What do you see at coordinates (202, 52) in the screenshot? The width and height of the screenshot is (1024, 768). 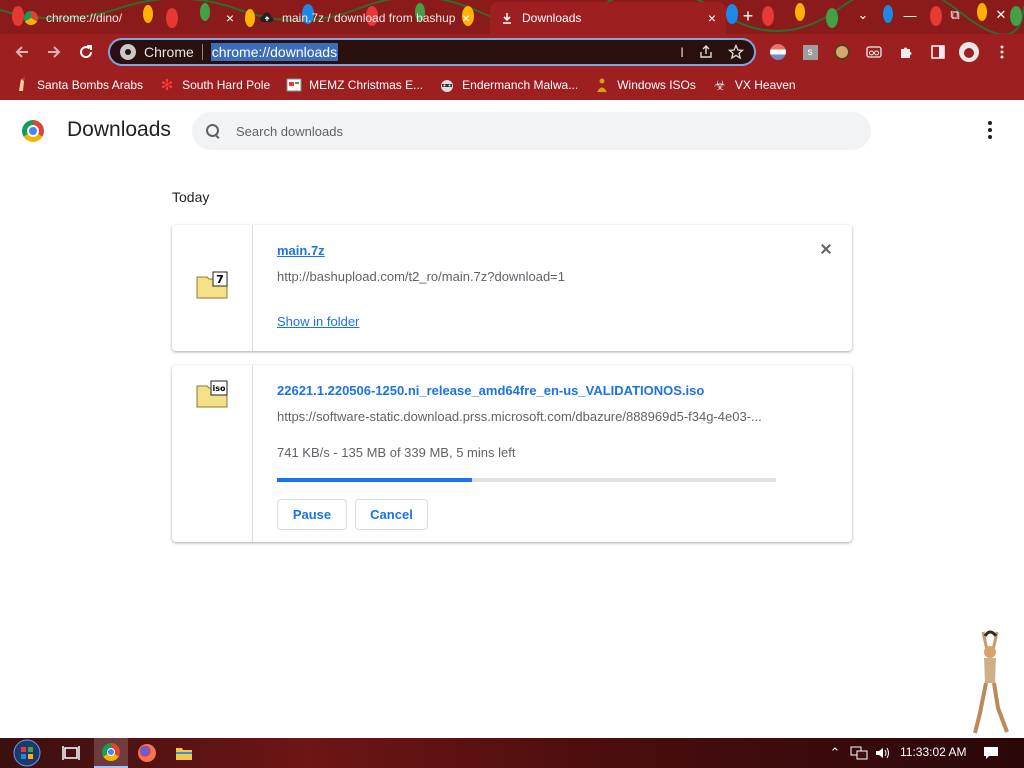 I see `omnibox-separator` at bounding box center [202, 52].